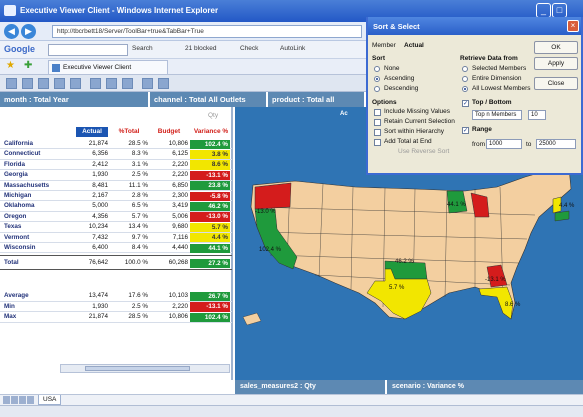 The height and width of the screenshot is (417, 583). Describe the element at coordinates (180, 247) in the screenshot. I see `cell-budget: 4,440` at that location.